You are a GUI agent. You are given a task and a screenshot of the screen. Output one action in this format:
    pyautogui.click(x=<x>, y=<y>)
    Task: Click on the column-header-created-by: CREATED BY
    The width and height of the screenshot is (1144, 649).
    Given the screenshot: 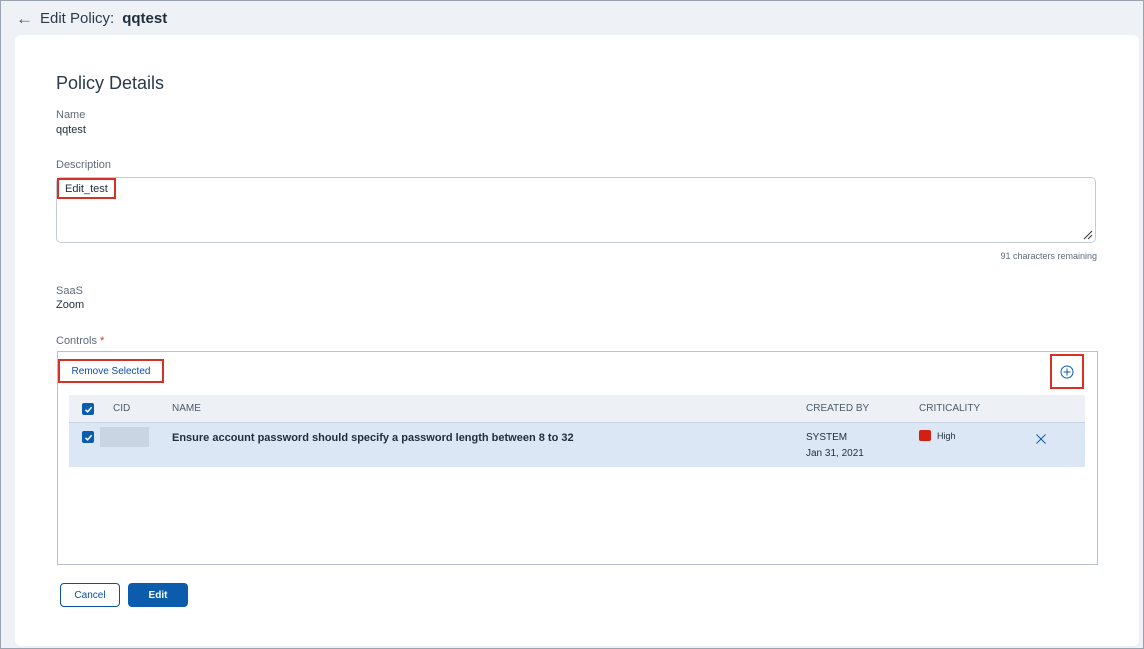 What is the action you would take?
    pyautogui.click(x=837, y=408)
    